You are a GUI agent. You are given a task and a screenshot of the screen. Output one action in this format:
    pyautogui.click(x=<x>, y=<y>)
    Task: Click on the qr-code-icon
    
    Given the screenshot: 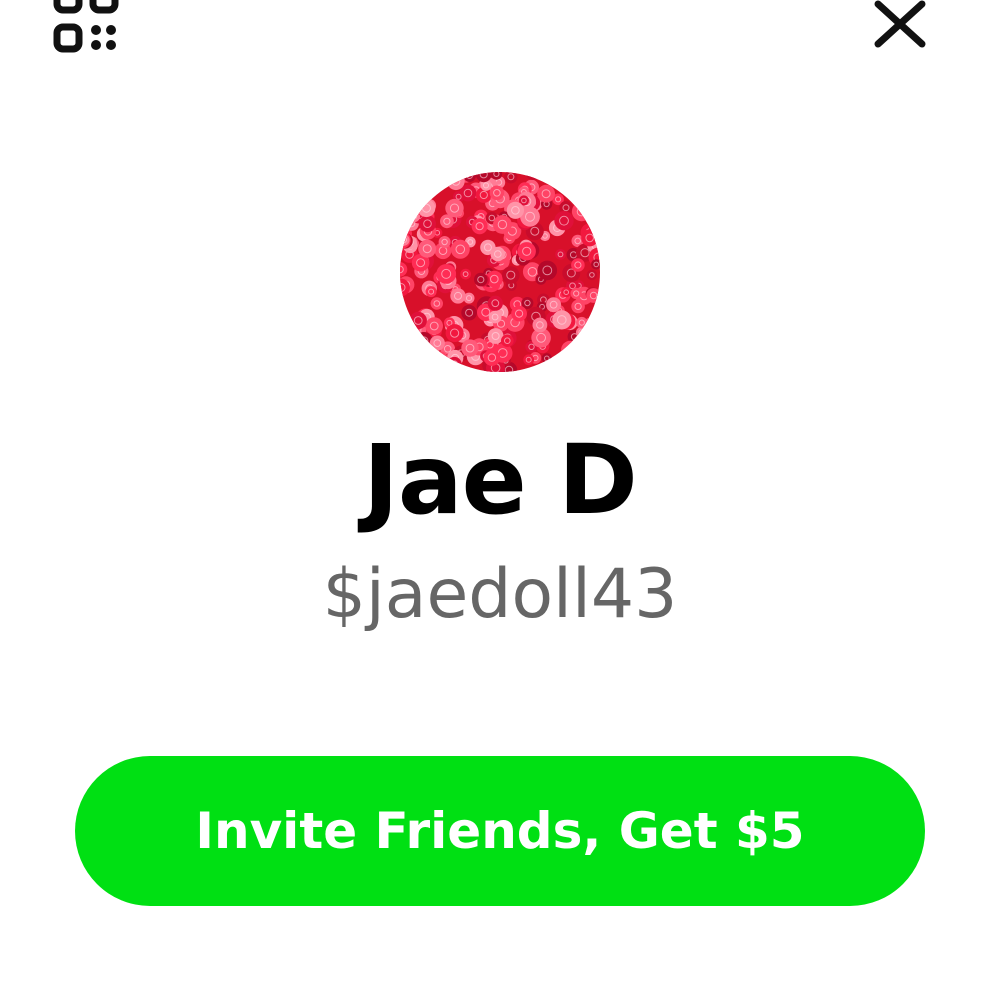 What is the action you would take?
    pyautogui.click(x=86, y=26)
    